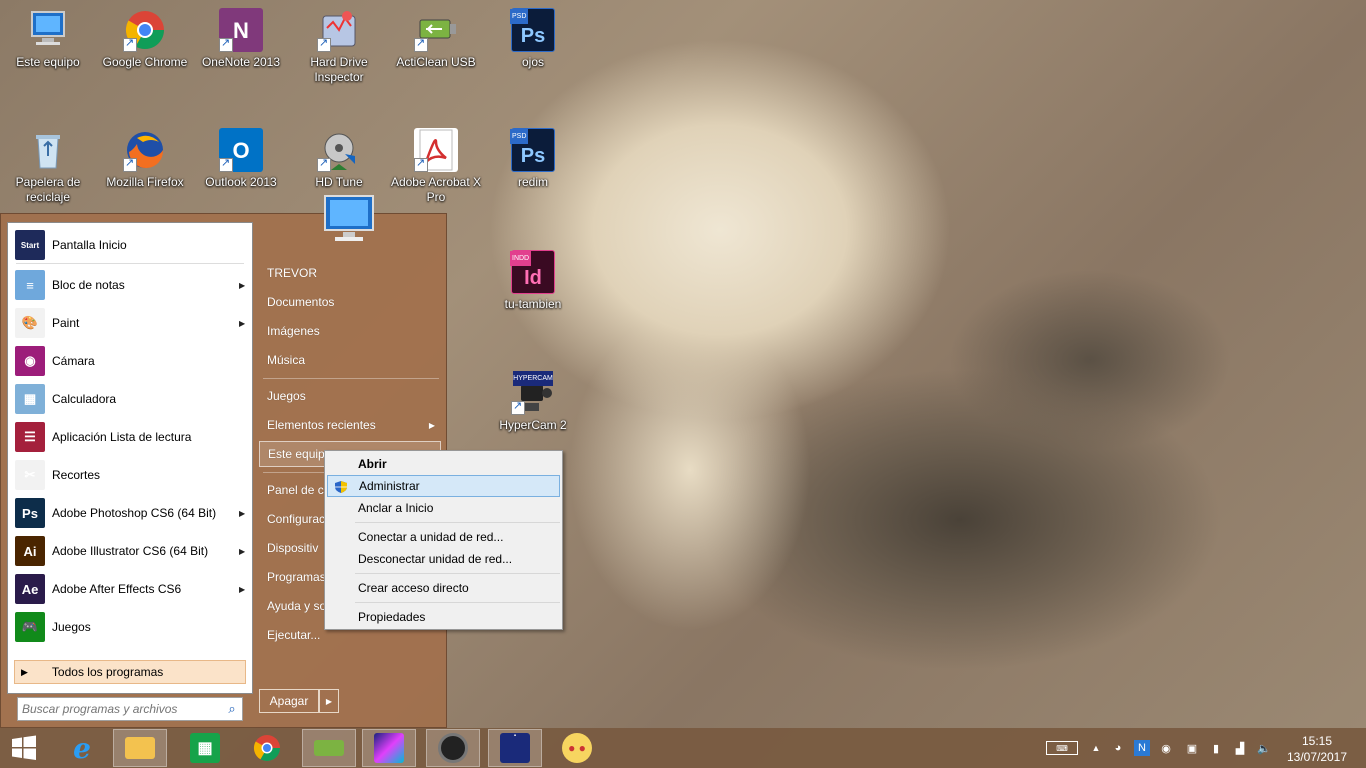 The height and width of the screenshot is (768, 1366). Describe the element at coordinates (48, 30) in the screenshot. I see `computer-icon` at that location.